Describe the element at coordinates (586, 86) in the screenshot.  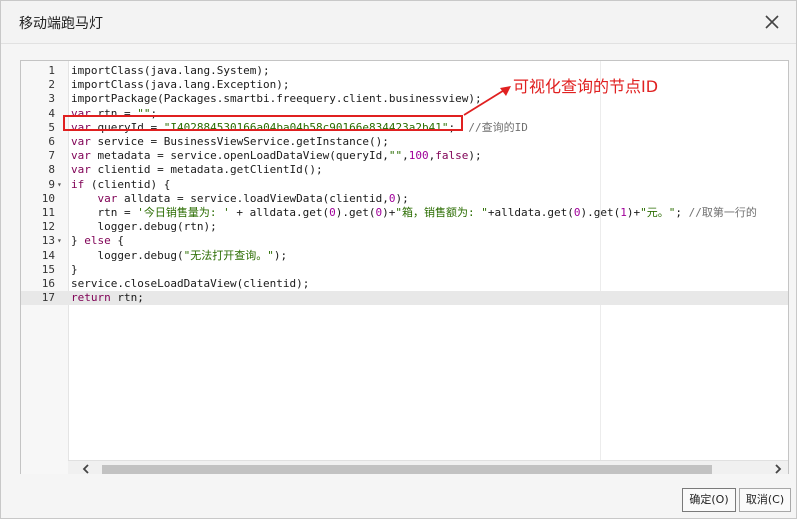
I see `annotation-label: 可视化查询的节点ID` at that location.